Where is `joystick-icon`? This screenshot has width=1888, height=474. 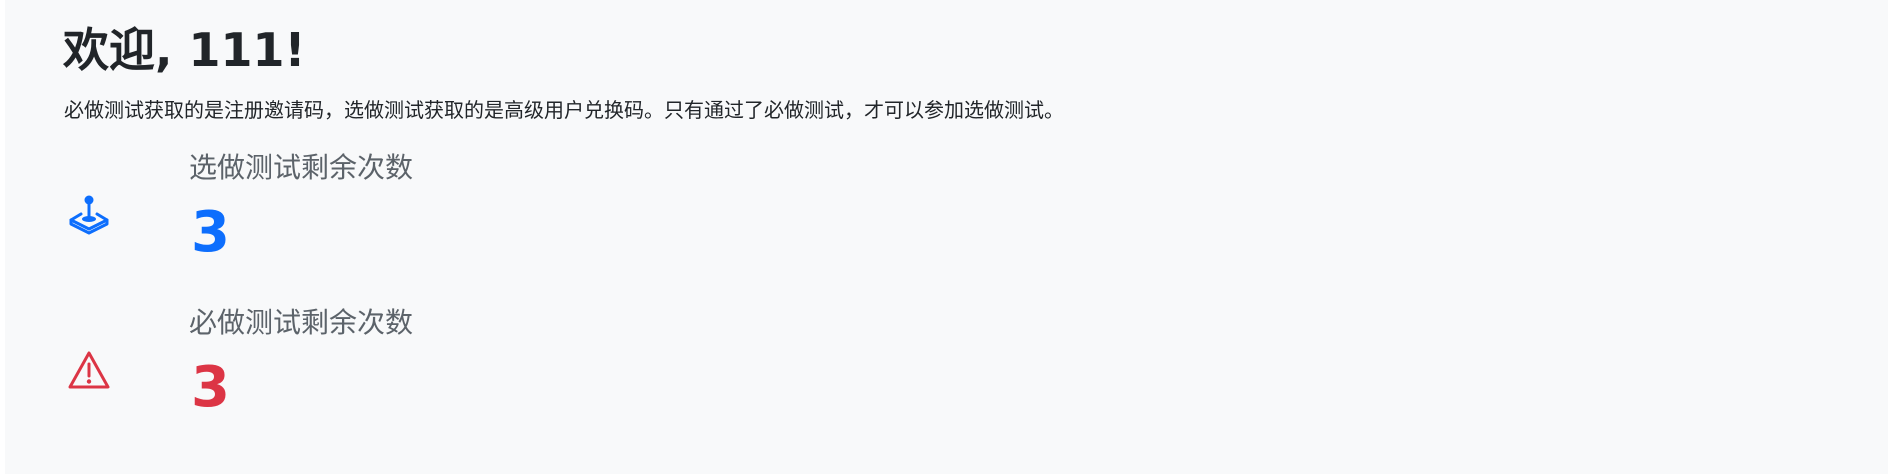 joystick-icon is located at coordinates (89, 216).